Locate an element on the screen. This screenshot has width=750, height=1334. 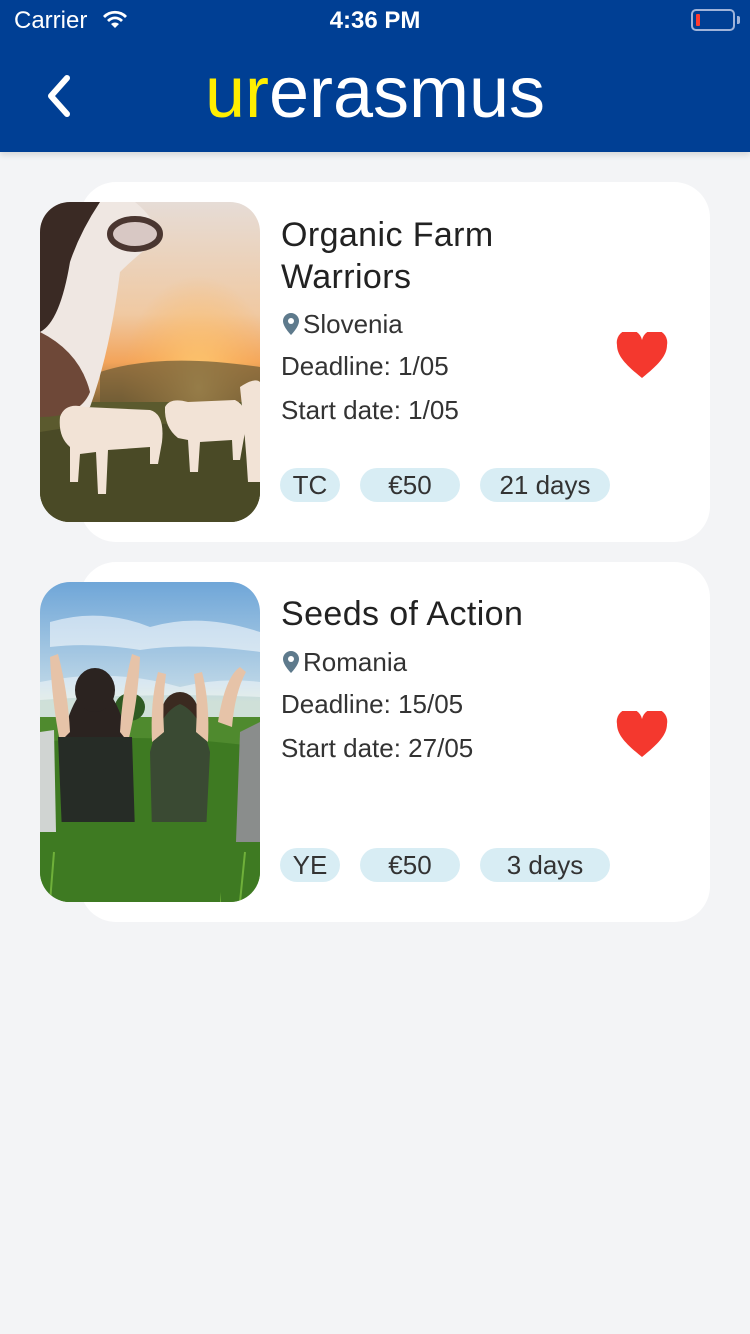
title-line: Organic Farm is located at coordinates (387, 235).